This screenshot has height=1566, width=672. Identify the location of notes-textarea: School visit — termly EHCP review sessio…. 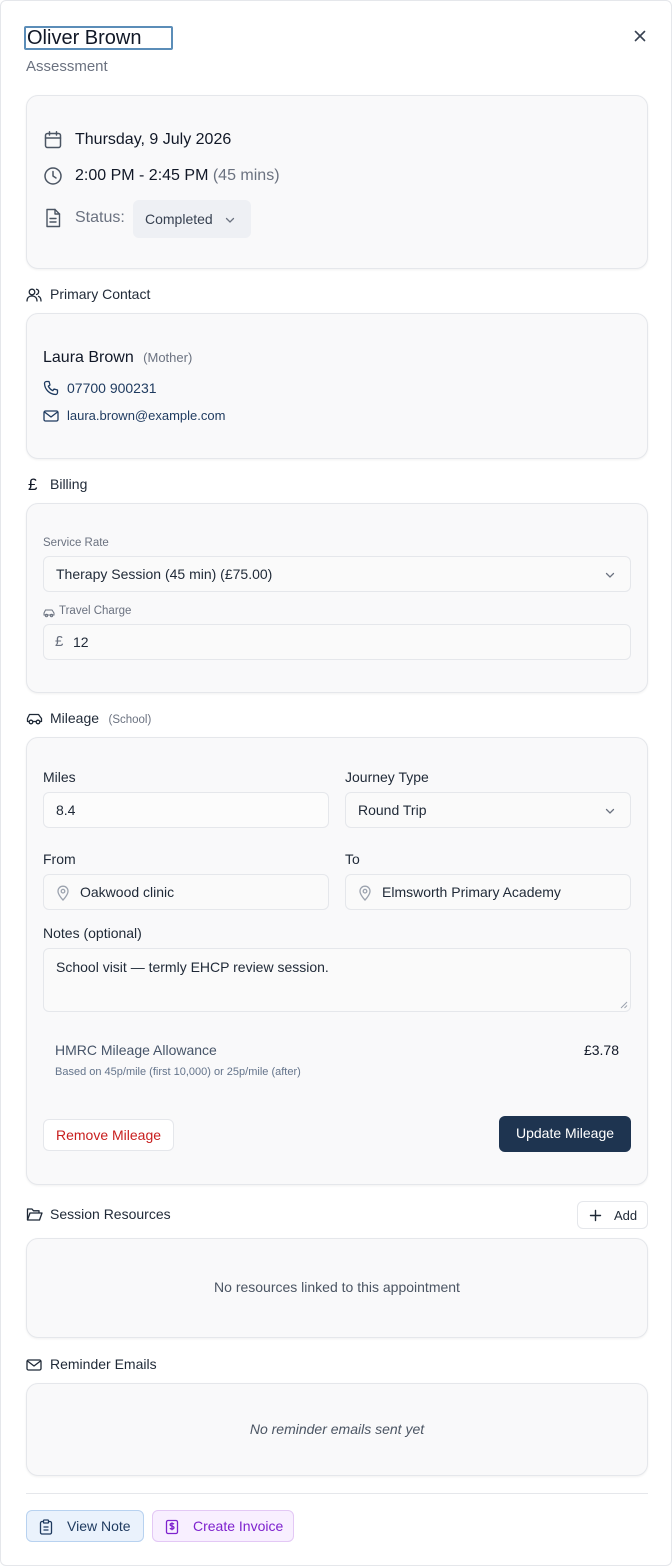
(337, 980).